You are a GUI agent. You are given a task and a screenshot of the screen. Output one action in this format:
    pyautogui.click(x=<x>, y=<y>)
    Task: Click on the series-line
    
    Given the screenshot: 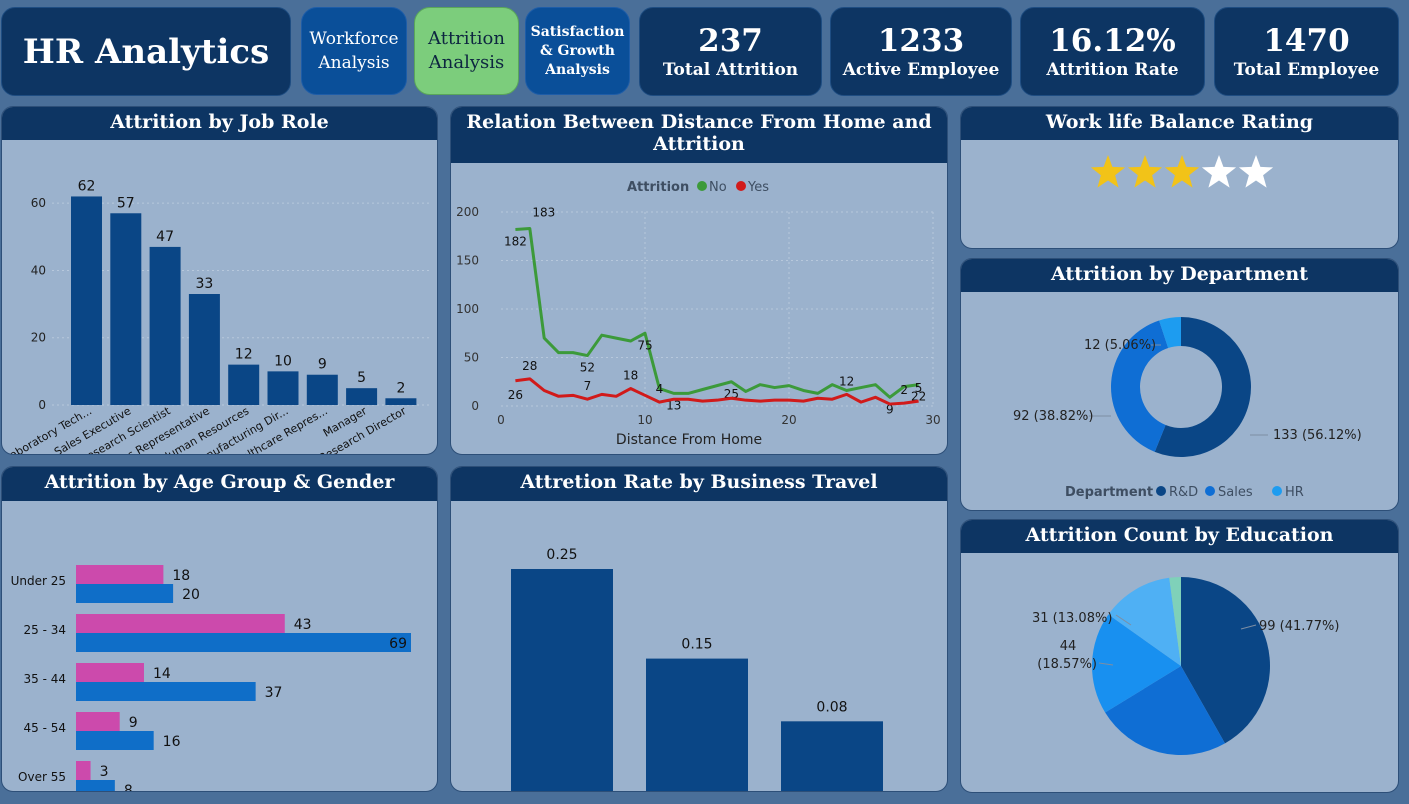 What is the action you would take?
    pyautogui.click(x=717, y=391)
    